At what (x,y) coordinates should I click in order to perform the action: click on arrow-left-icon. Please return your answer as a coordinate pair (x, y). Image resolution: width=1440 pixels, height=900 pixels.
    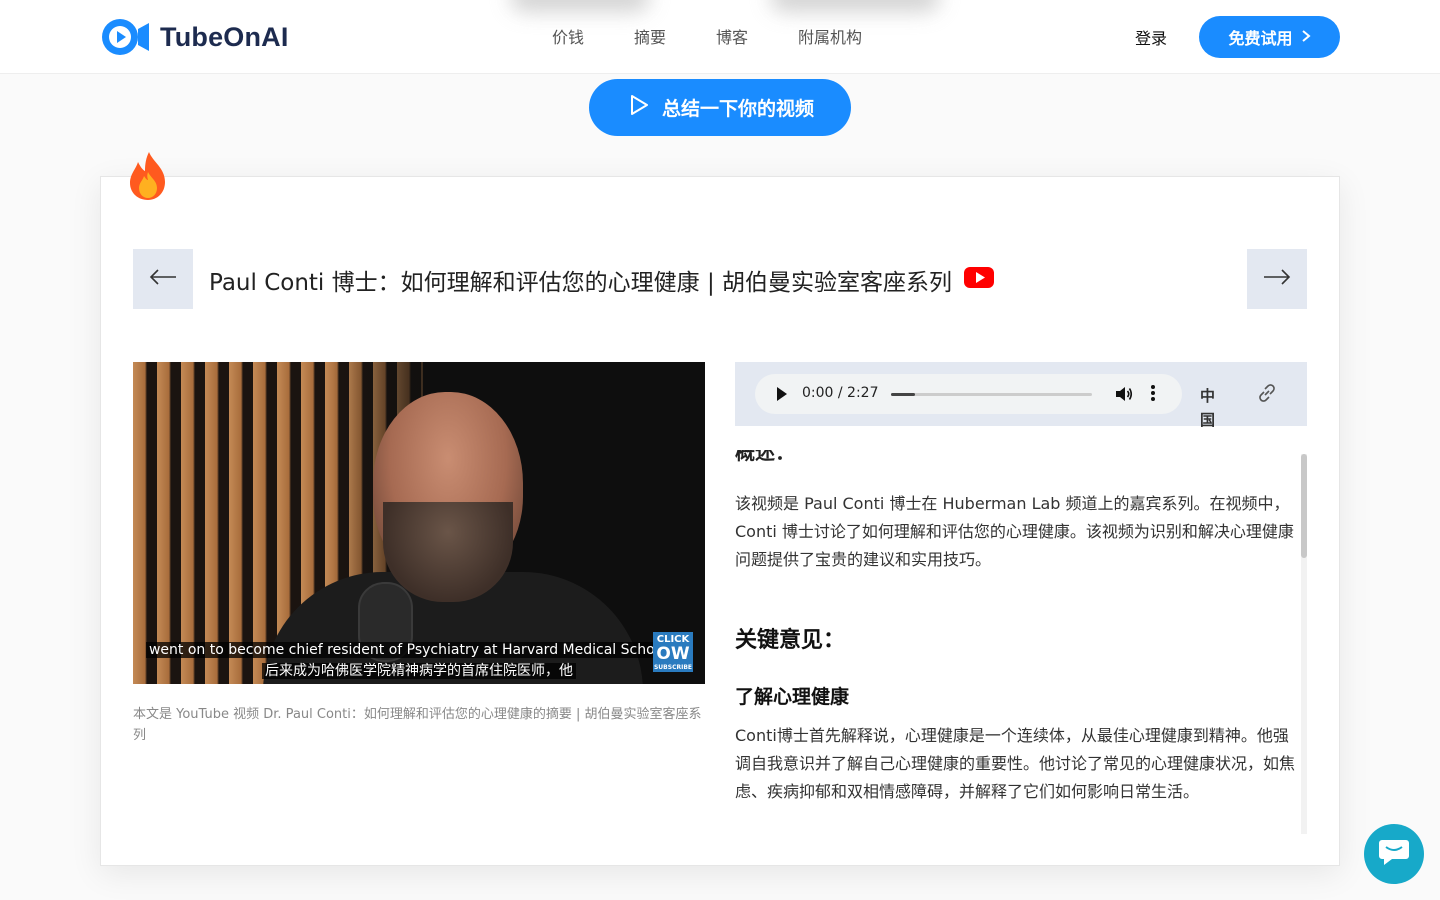
    Looking at the image, I should click on (163, 279).